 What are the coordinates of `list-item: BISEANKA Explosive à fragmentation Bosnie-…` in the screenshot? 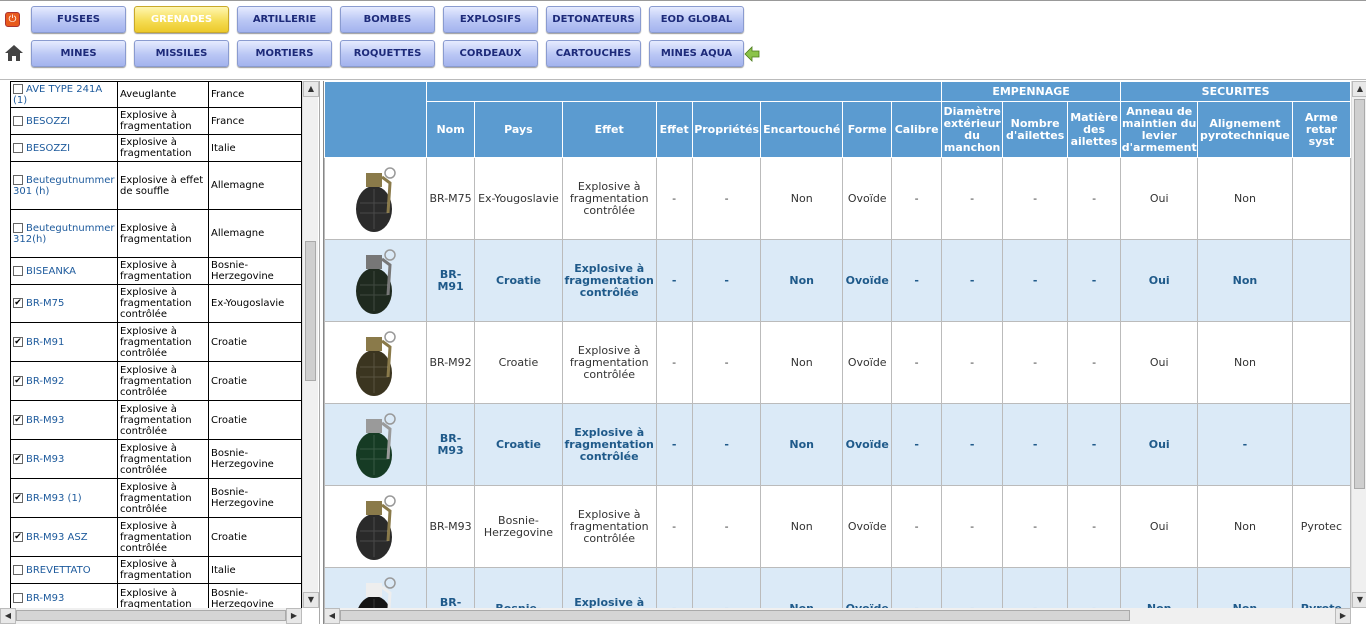 It's located at (156, 271).